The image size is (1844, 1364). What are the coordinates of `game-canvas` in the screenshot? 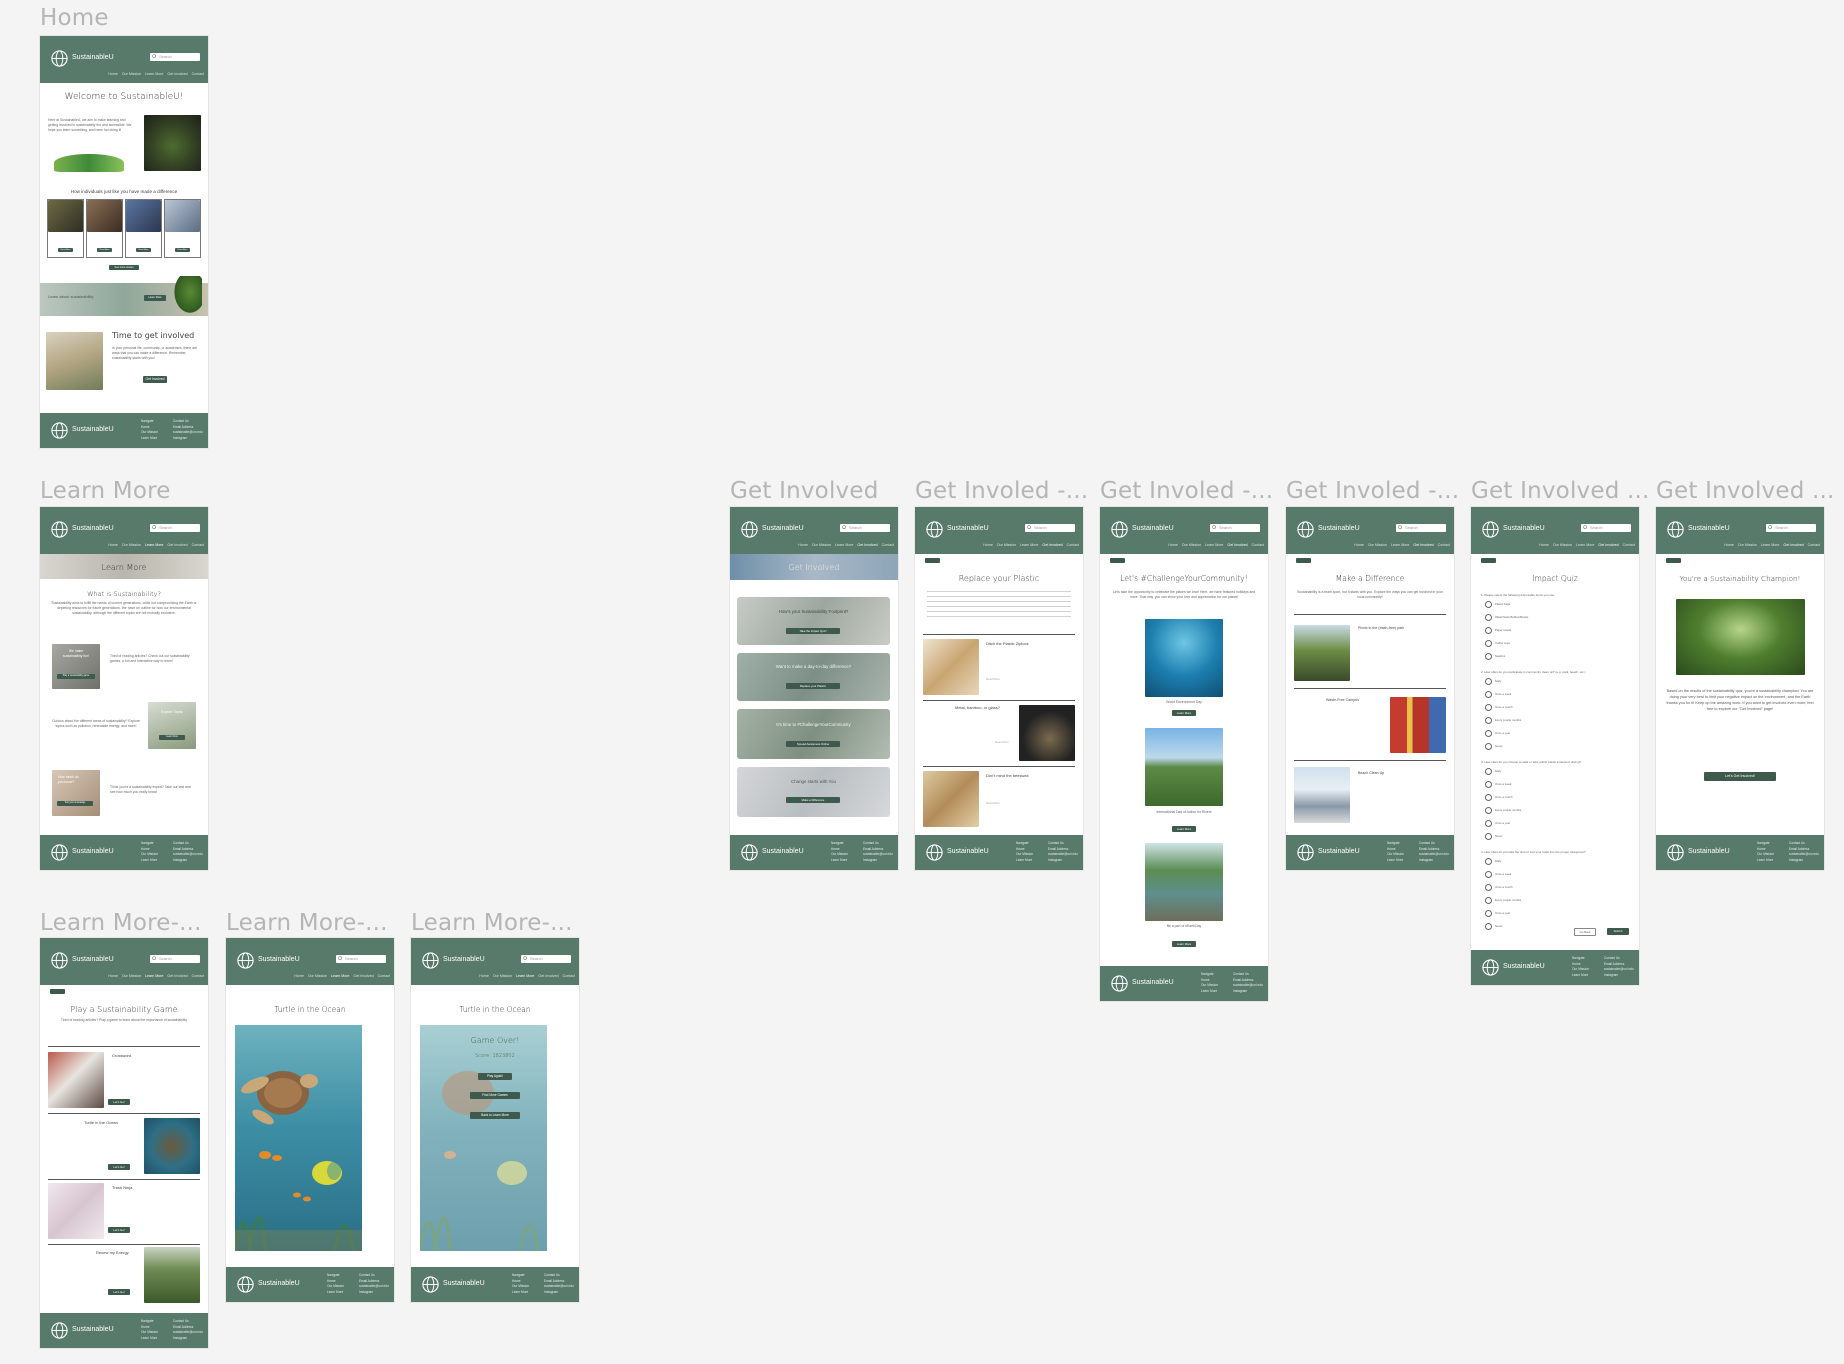 It's located at (298, 1138).